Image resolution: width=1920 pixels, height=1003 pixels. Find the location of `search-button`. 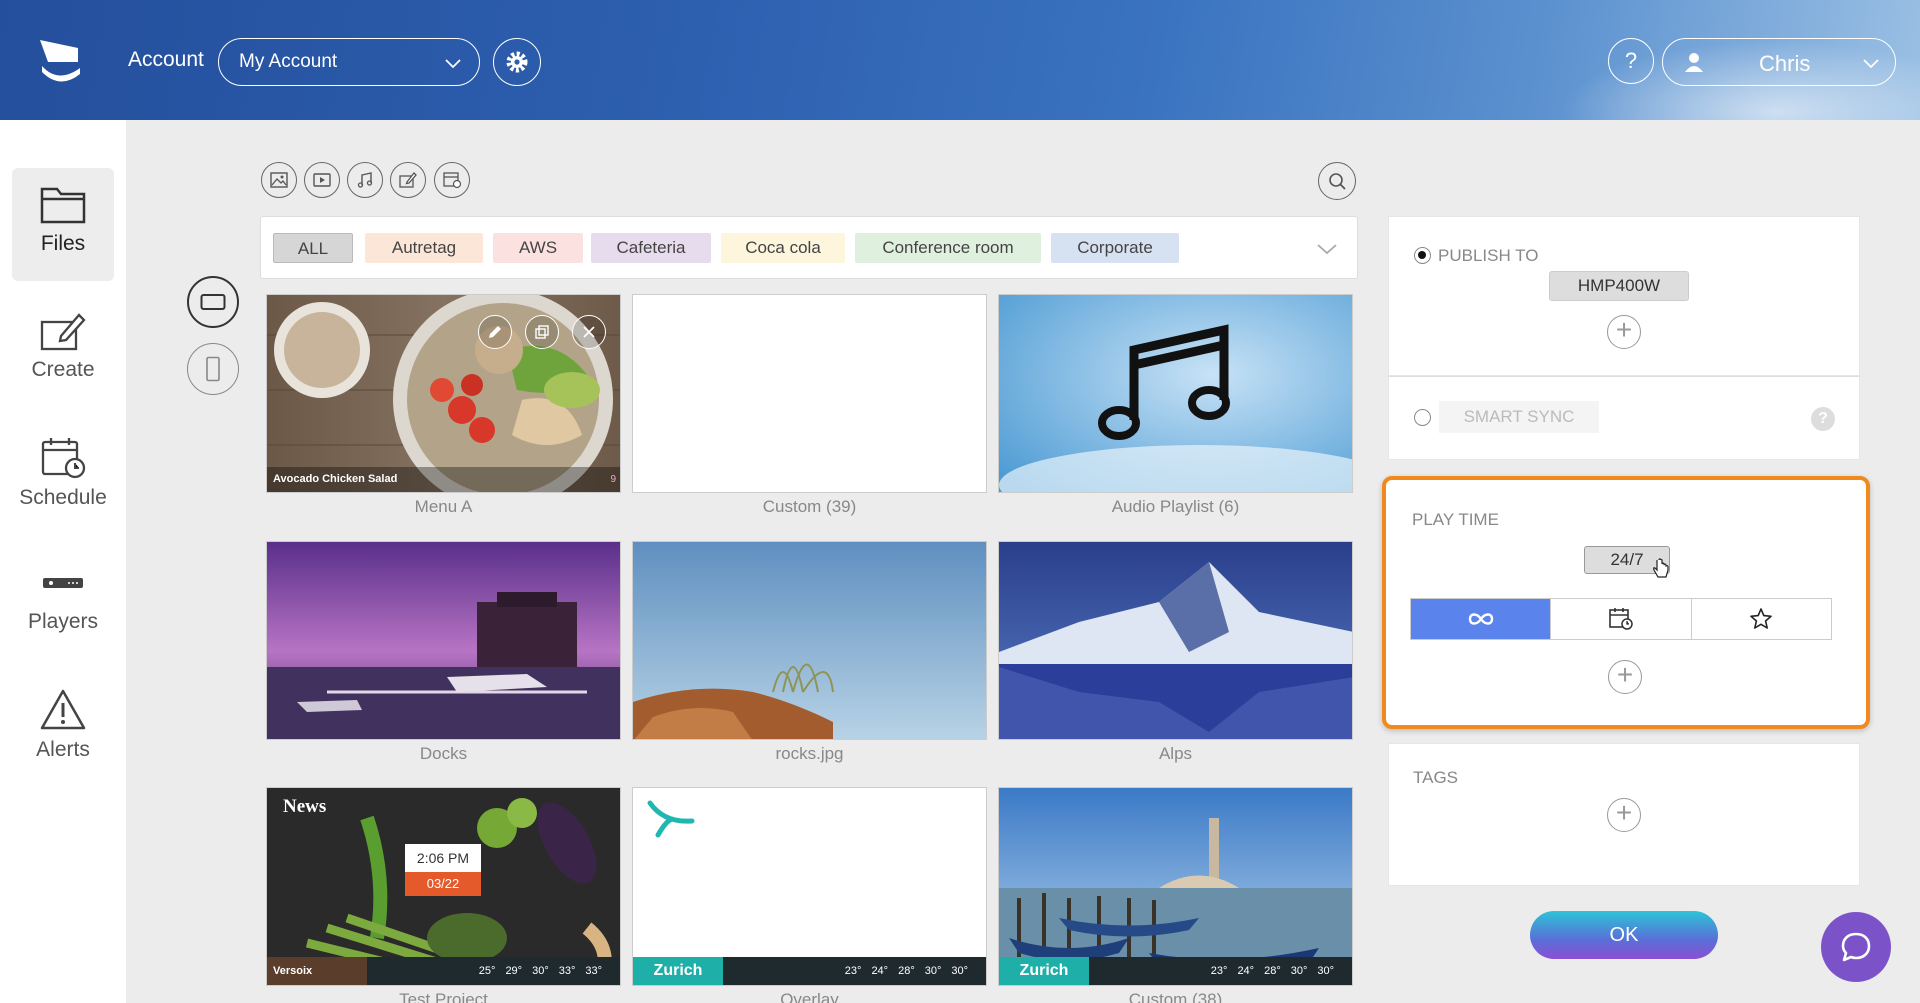

search-button is located at coordinates (1337, 181).